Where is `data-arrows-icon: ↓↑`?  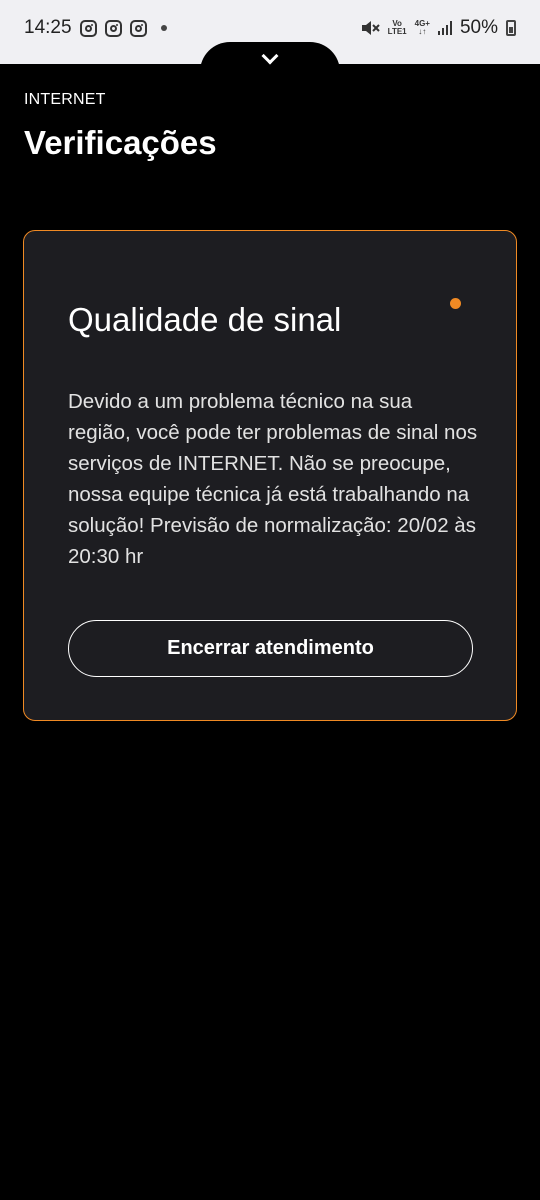
data-arrows-icon: ↓↑ is located at coordinates (422, 31).